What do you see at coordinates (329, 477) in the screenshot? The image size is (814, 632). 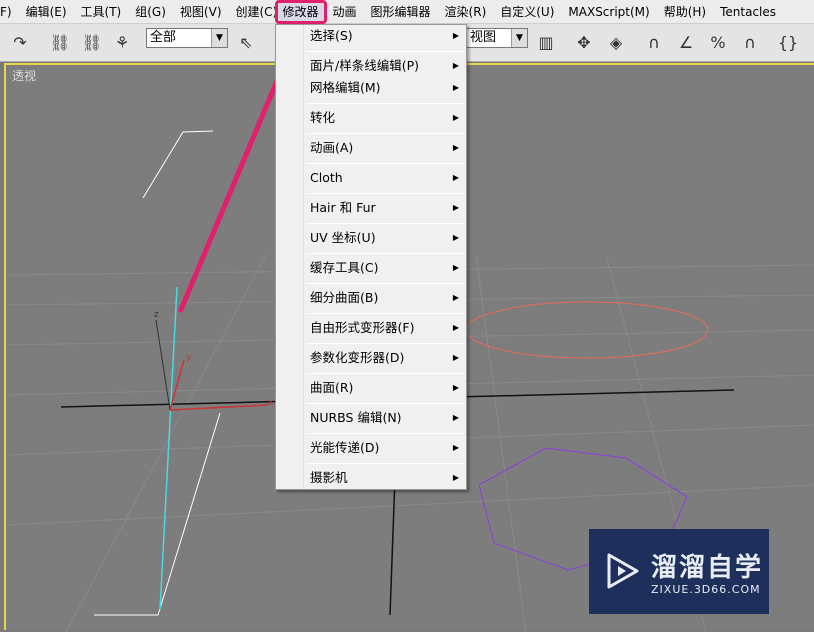 I see `menu-item-label: 摄影机` at bounding box center [329, 477].